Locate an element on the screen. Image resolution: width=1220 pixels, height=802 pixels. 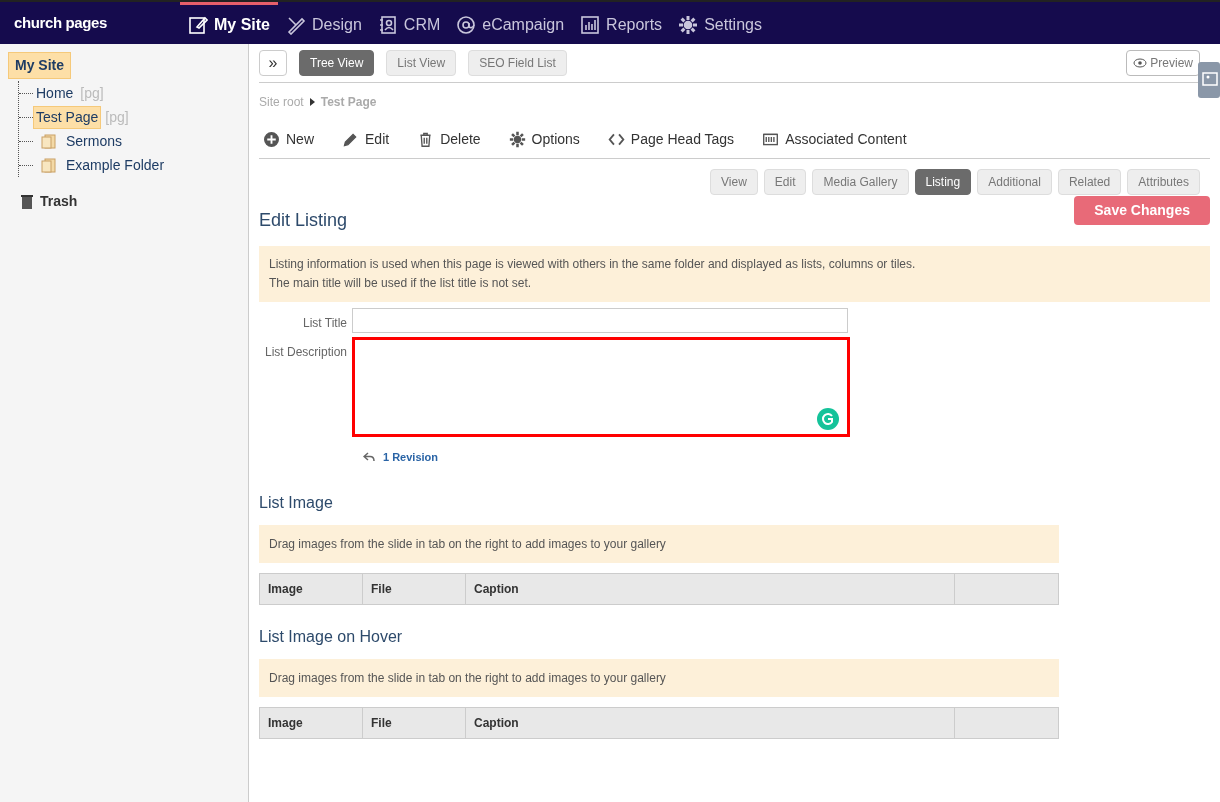
section-tab: Additional is located at coordinates (1014, 182).